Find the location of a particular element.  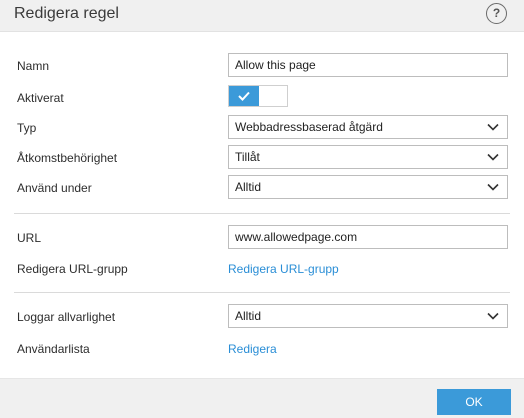

type-select: Webbadressbaserad åtgärd is located at coordinates (368, 127).